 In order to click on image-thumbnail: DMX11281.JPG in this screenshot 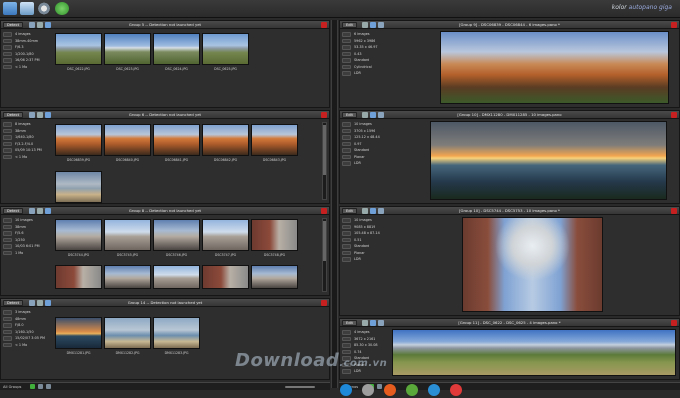, I will do `click(78, 336)`.